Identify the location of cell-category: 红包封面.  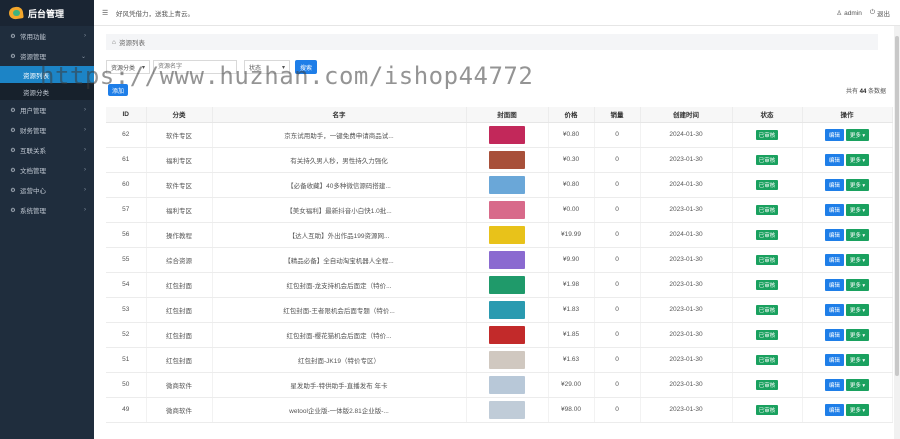
(179, 285).